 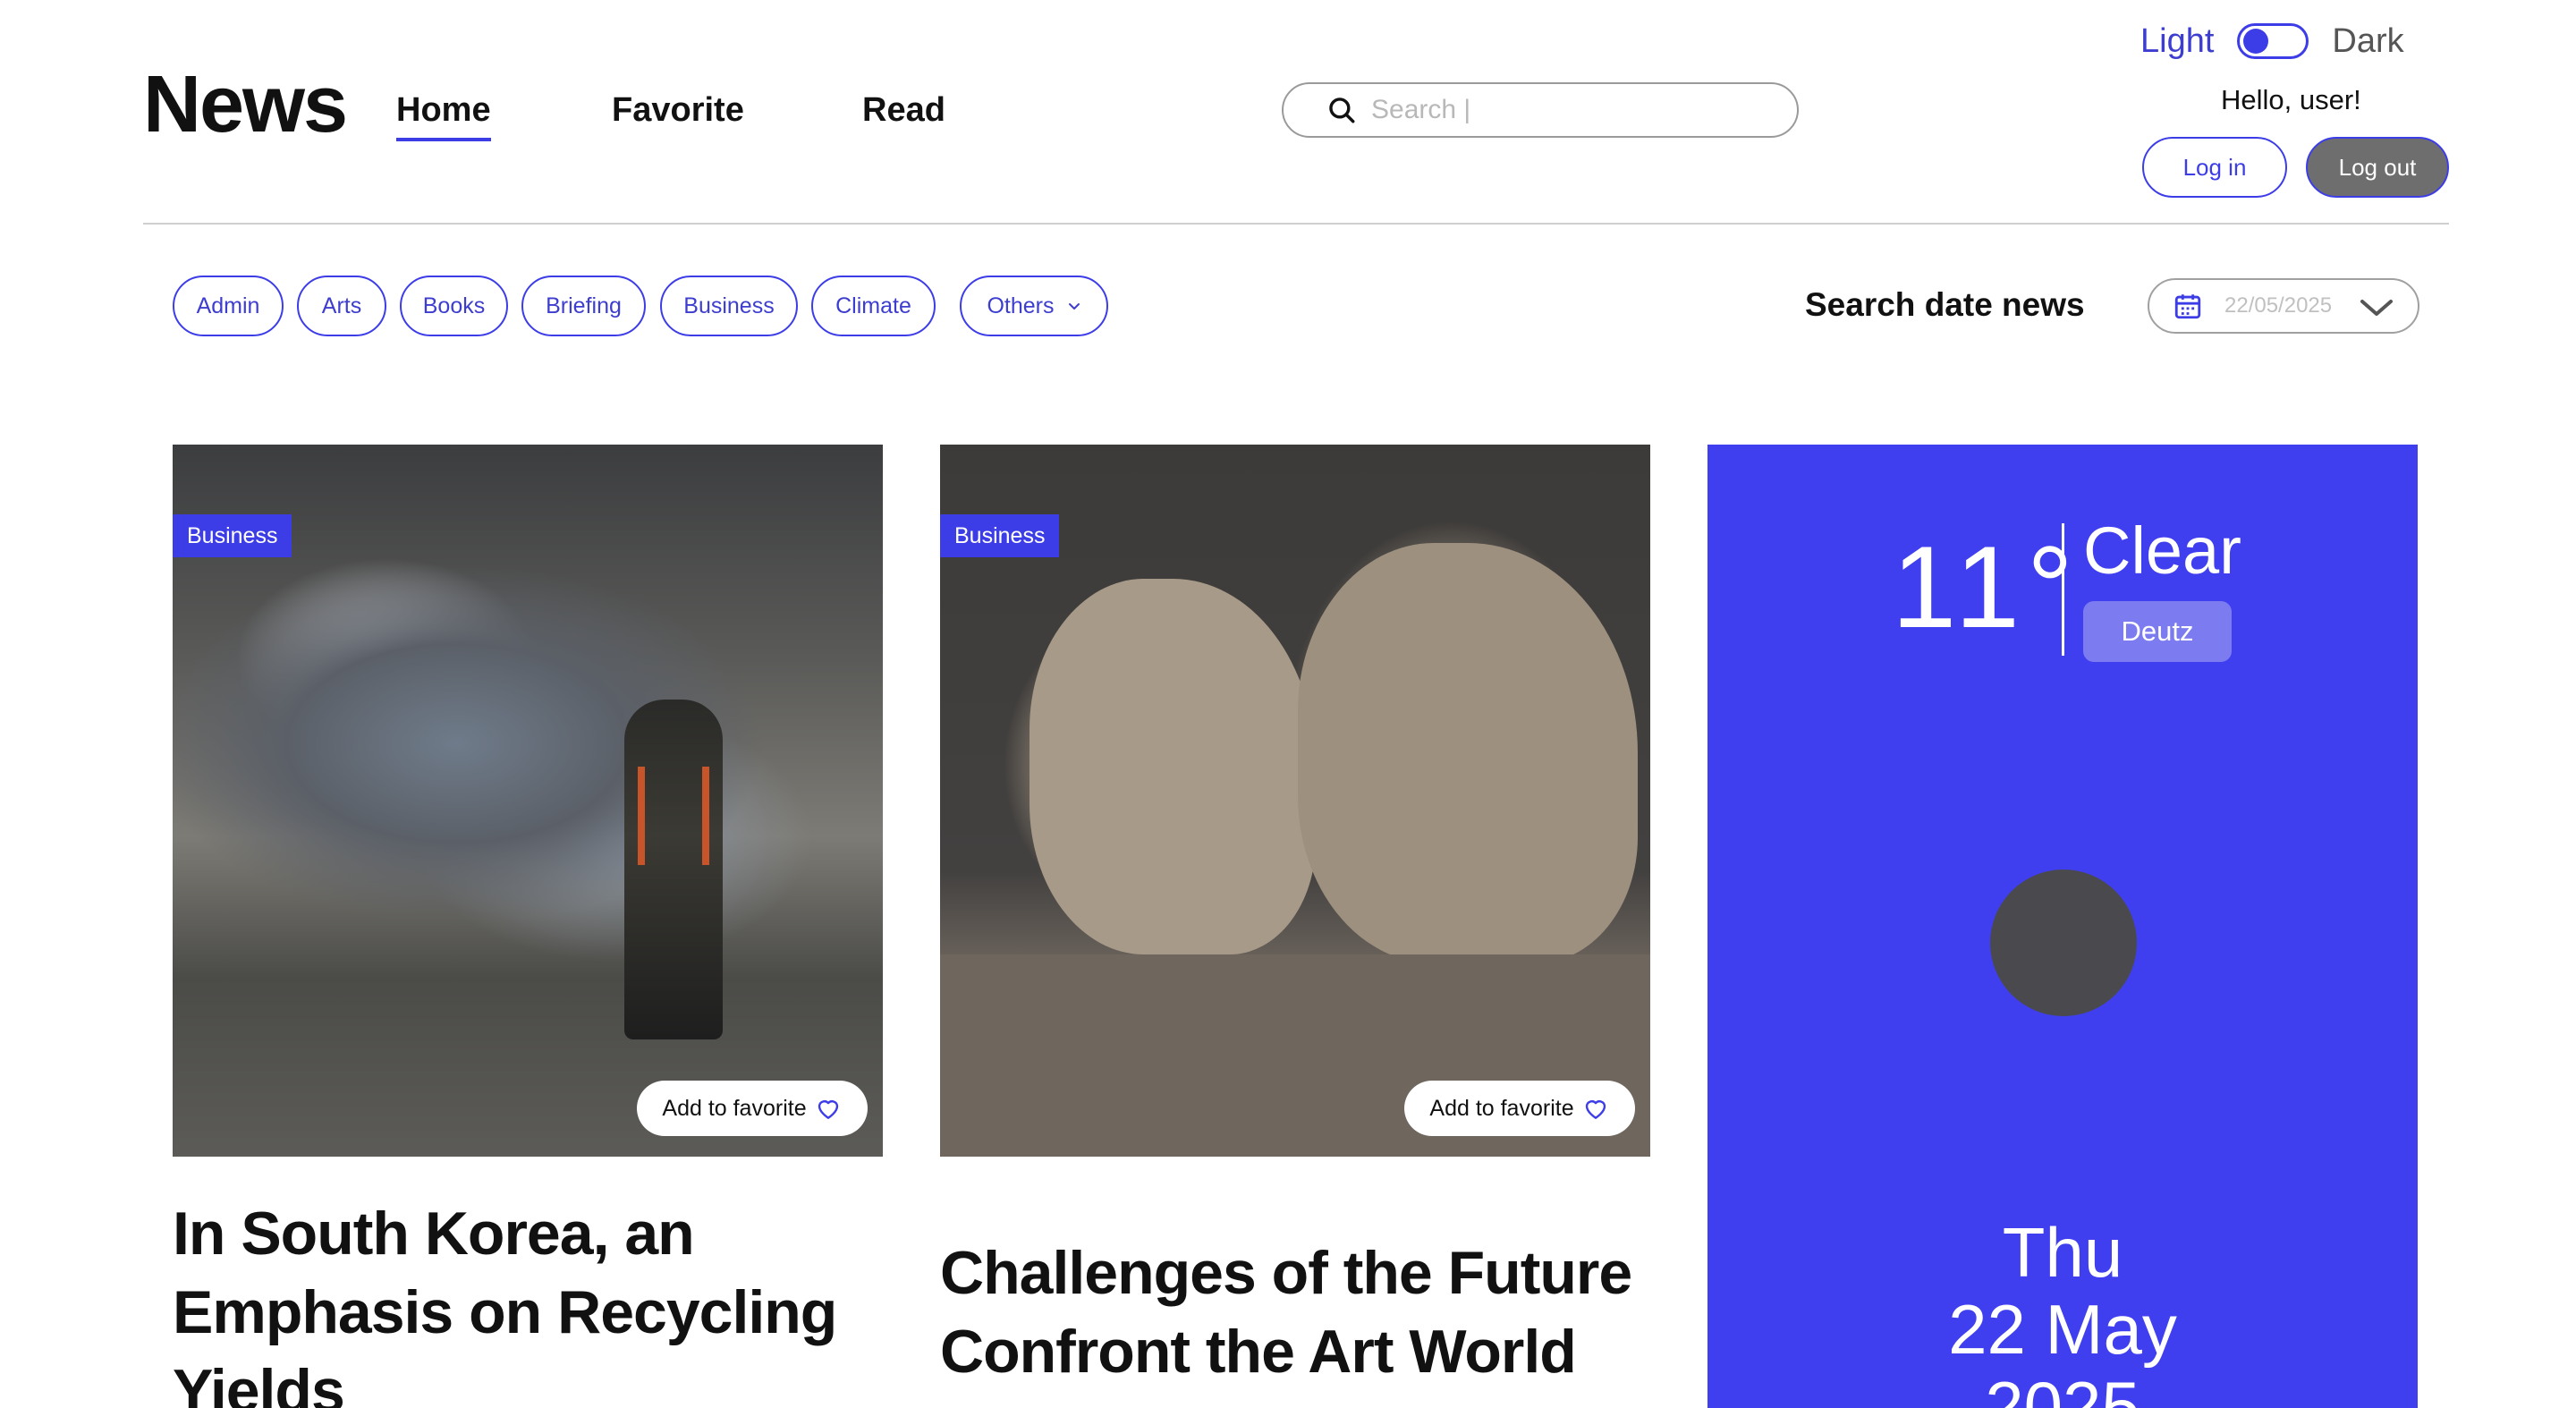 I want to click on weather-city: Deutz, so click(x=2157, y=631).